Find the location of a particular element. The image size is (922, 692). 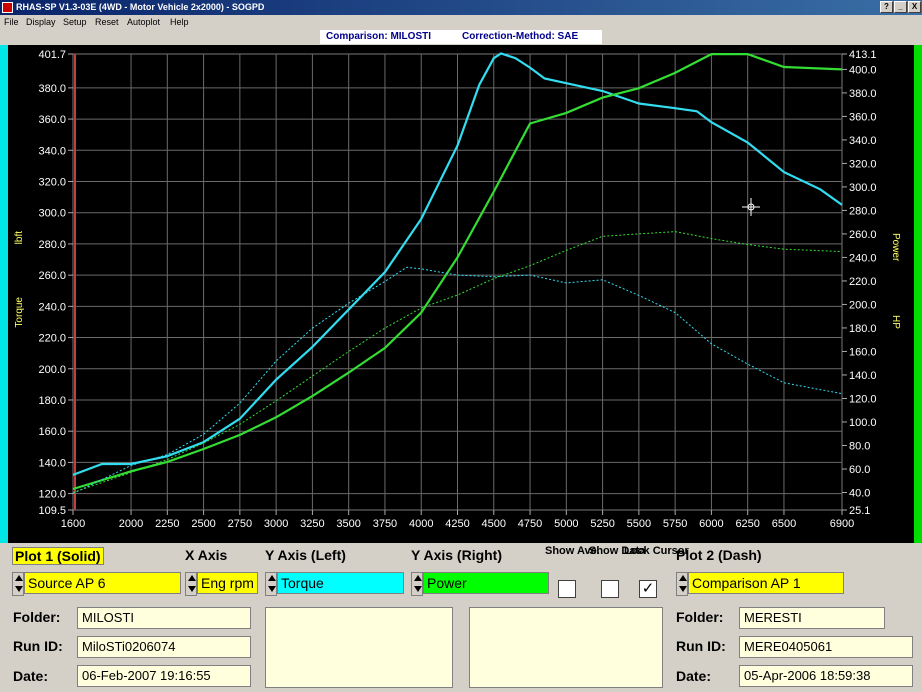

minimize-button: _ is located at coordinates (900, 7).